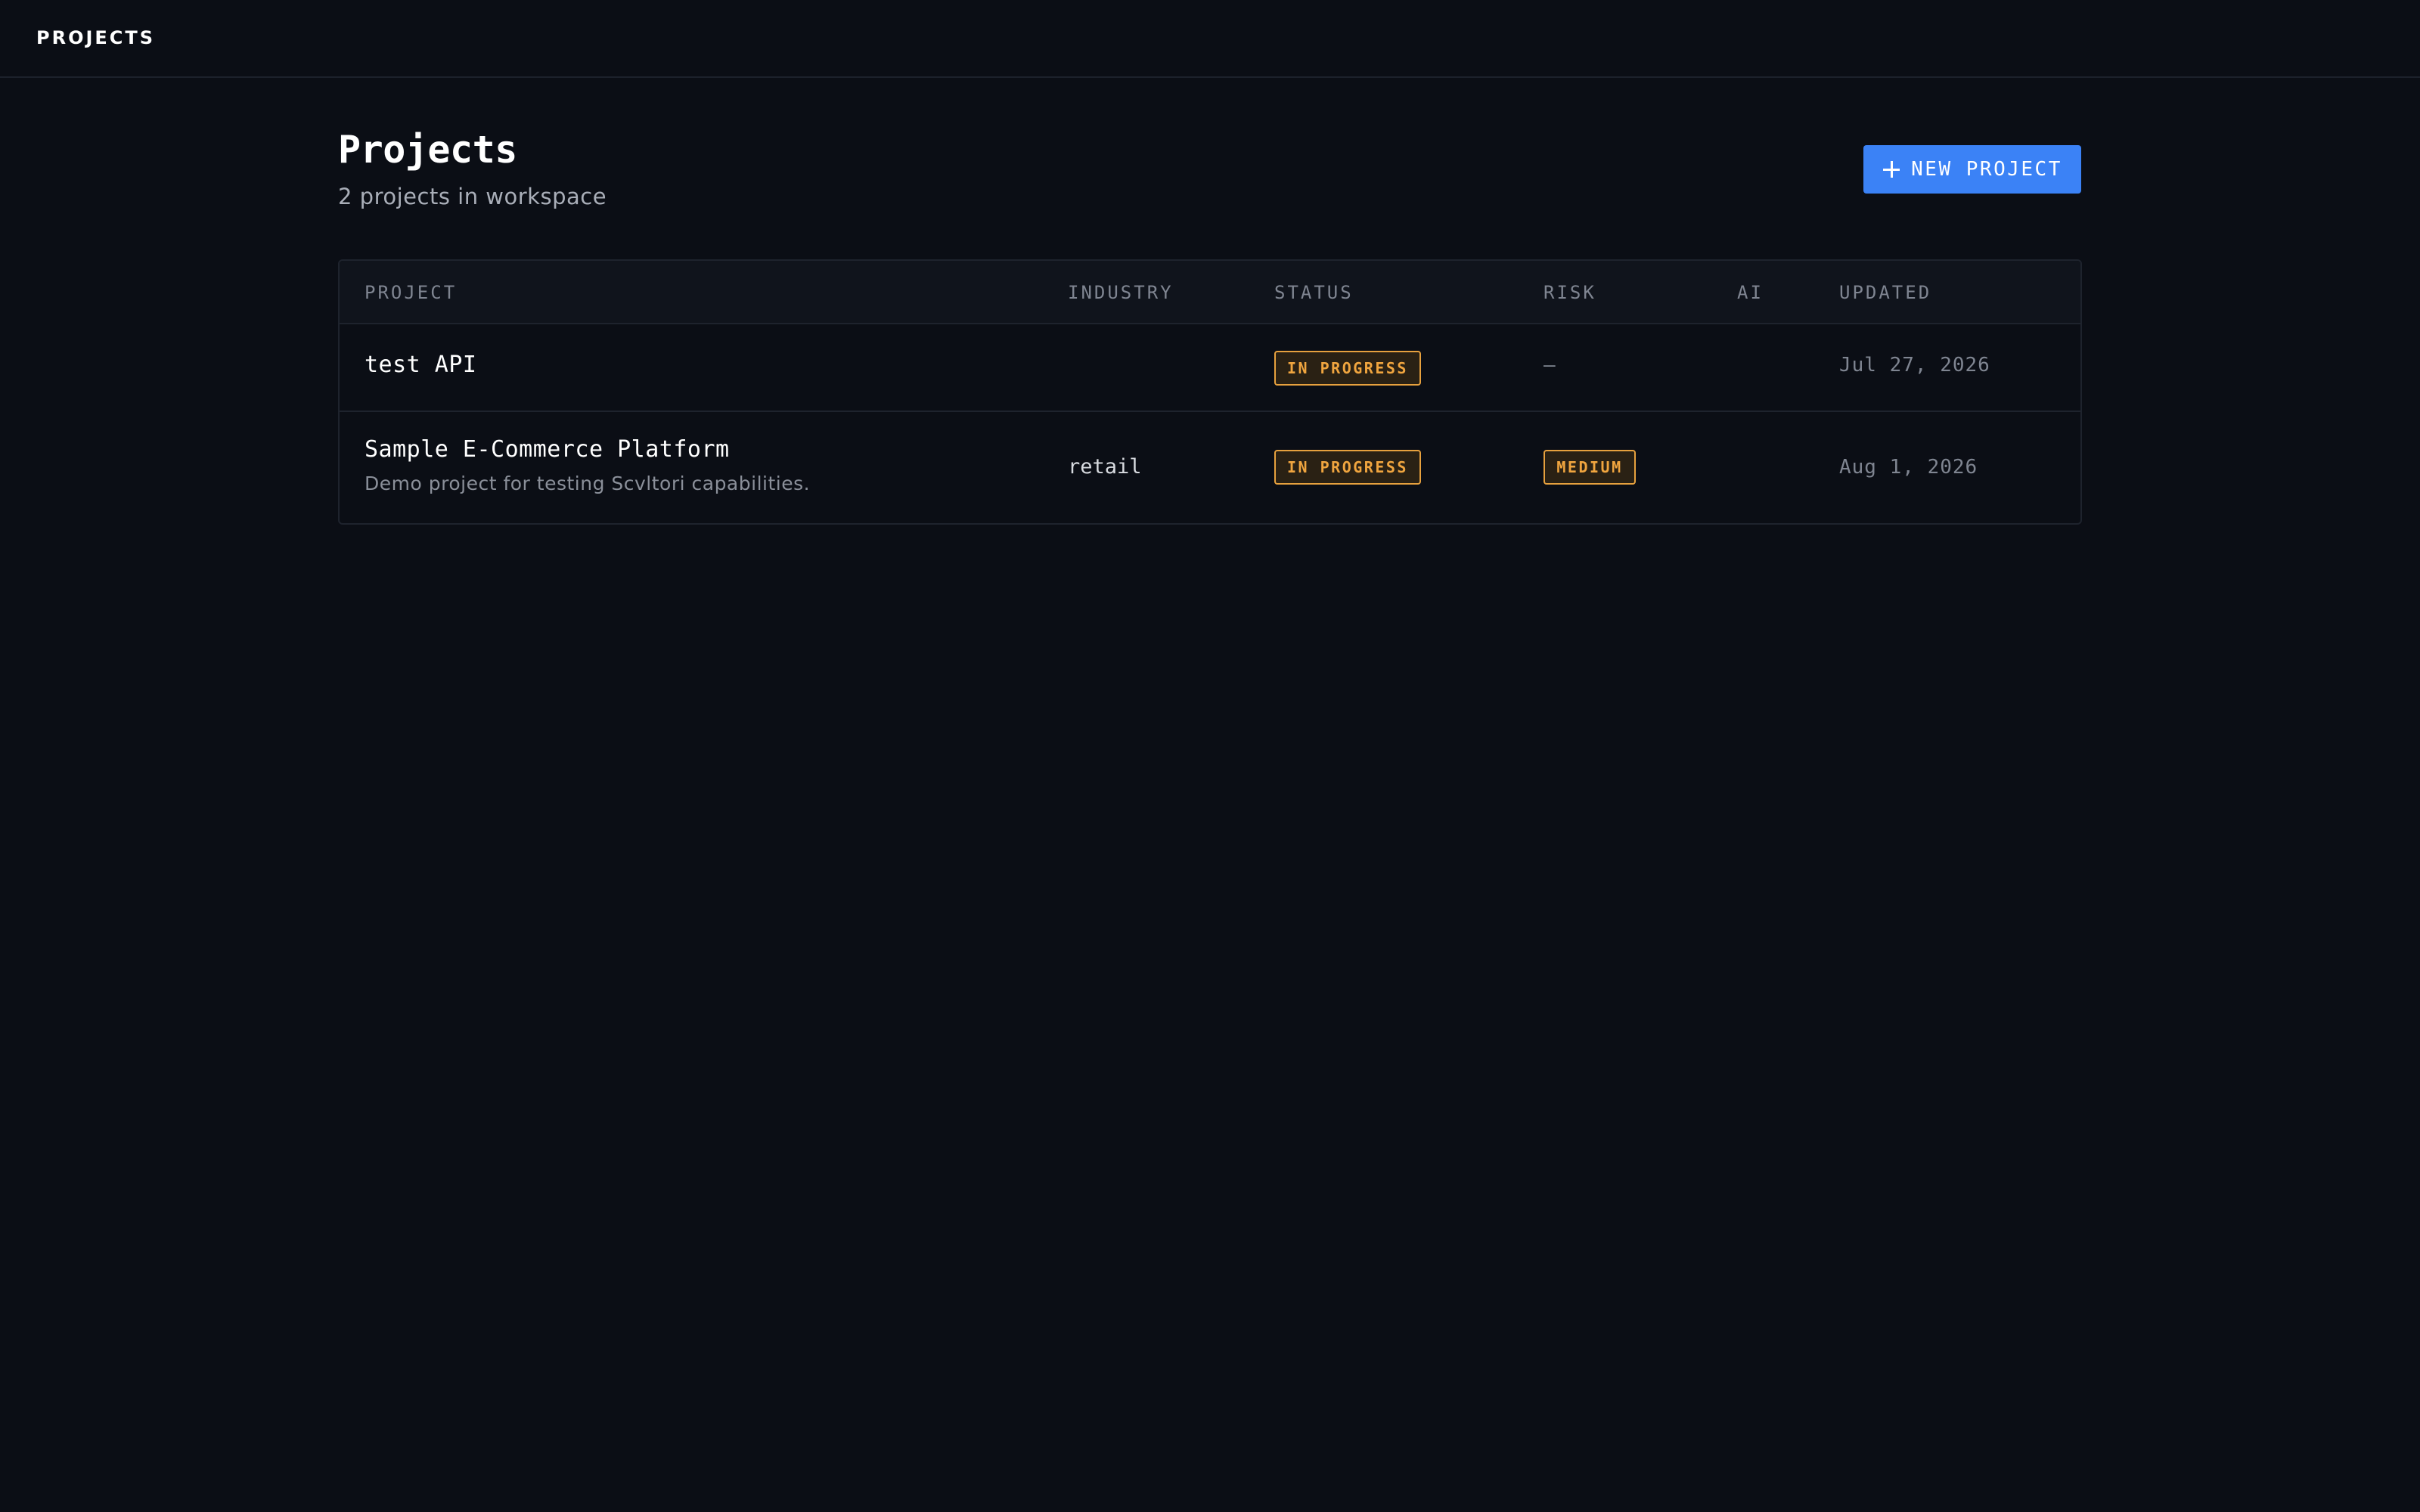  I want to click on column-header-risk: RISK, so click(1570, 292).